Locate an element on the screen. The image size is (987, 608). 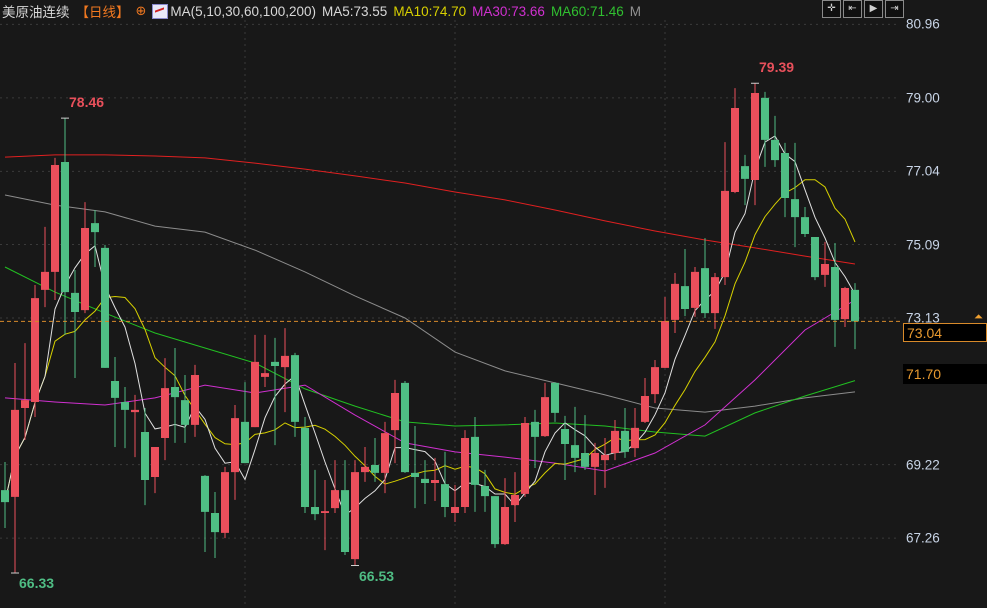
crosshair-tool-icon: ✛ is located at coordinates (831, 9).